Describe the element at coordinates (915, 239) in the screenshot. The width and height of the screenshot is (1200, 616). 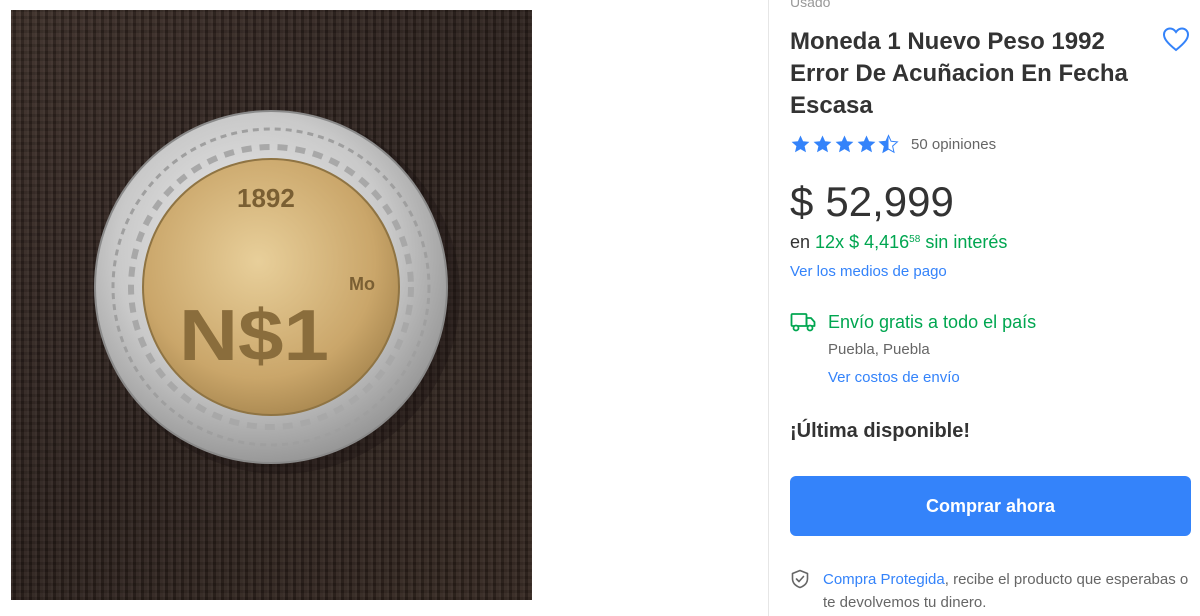
I see `installments-cents: 58` at that location.